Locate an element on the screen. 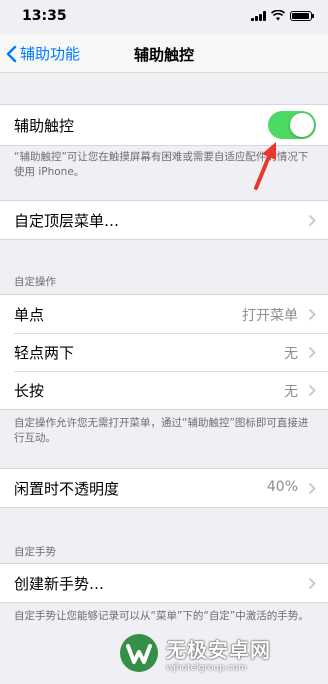  custom-actions-header: 自定操作 is located at coordinates (35, 282).